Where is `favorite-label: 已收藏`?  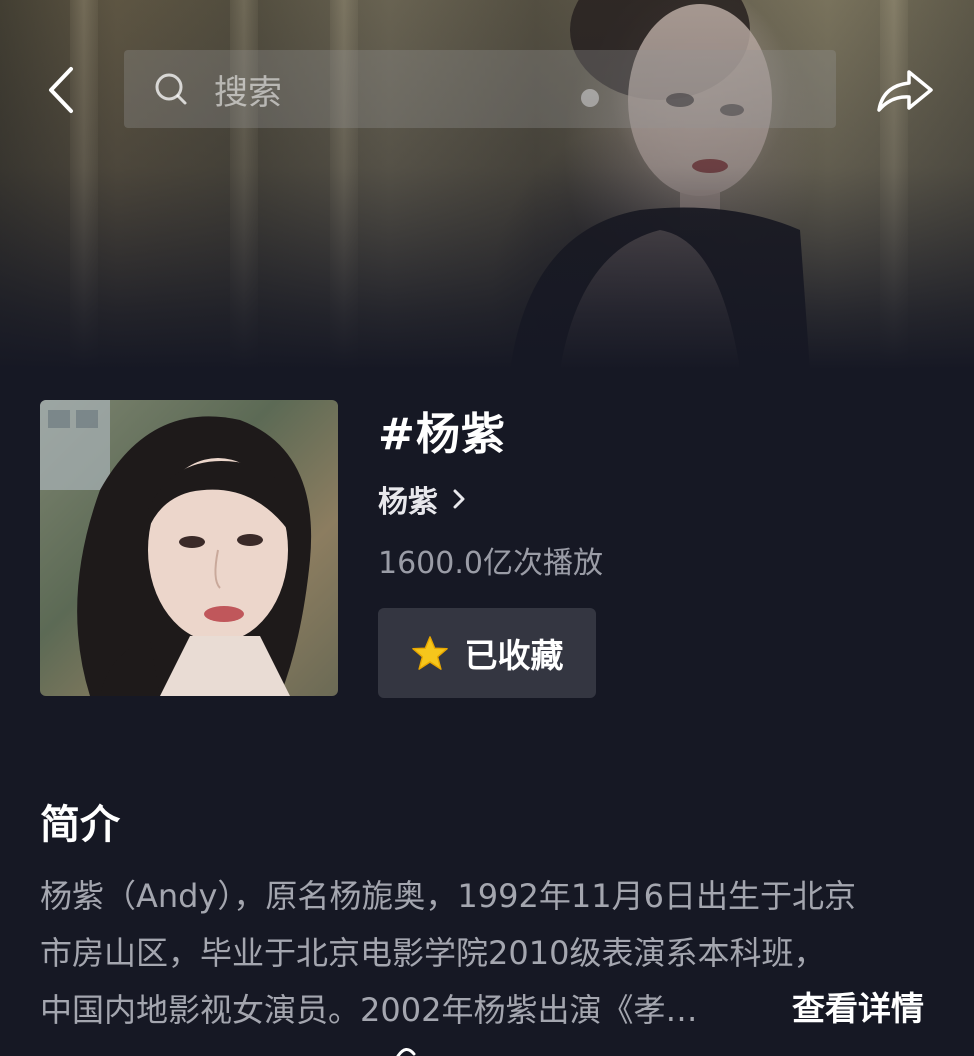 favorite-label: 已收藏 is located at coordinates (514, 655).